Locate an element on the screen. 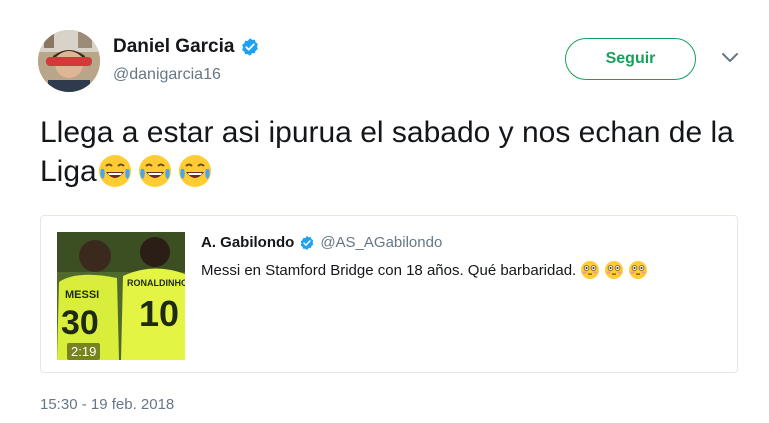 This screenshot has width=769, height=423. video-thumbnail-image: MESSI 30 RONALDINHO 10 is located at coordinates (121, 296).